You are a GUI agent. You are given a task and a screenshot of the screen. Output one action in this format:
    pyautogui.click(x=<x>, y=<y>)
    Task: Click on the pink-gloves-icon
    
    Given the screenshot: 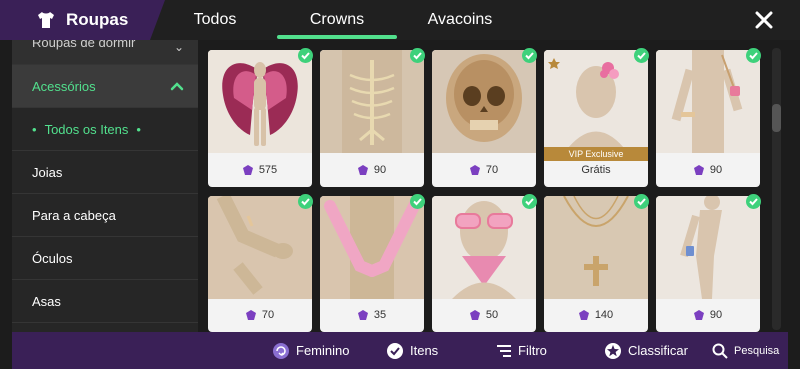 What is the action you would take?
    pyautogui.click(x=372, y=247)
    